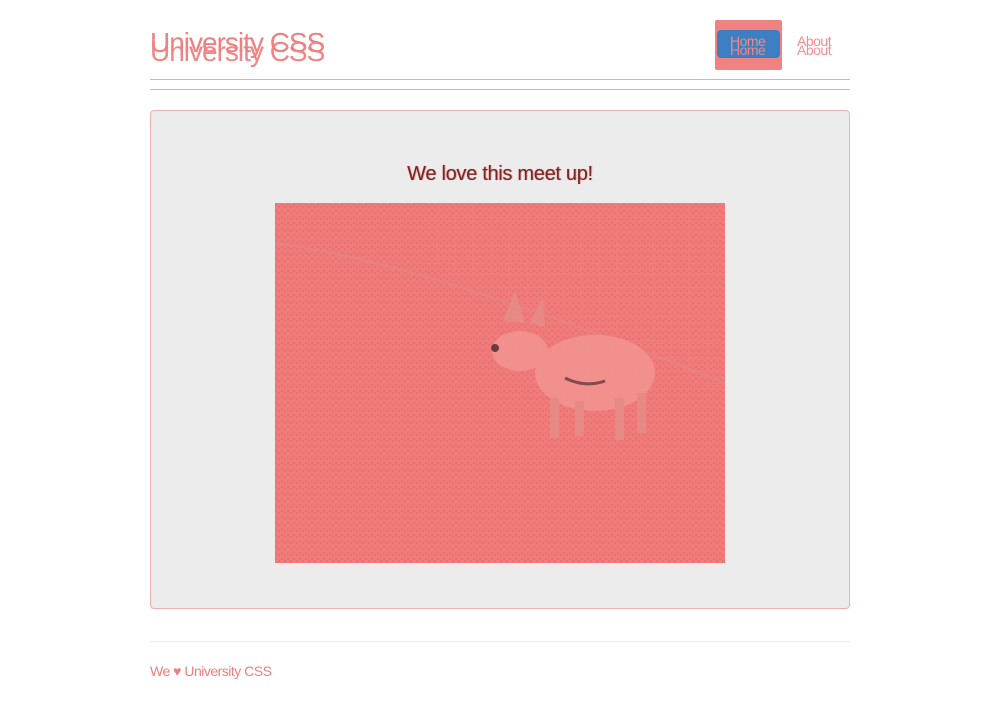 This screenshot has height=711, width=1000. What do you see at coordinates (748, 41) in the screenshot?
I see `nav-link-home: Home` at bounding box center [748, 41].